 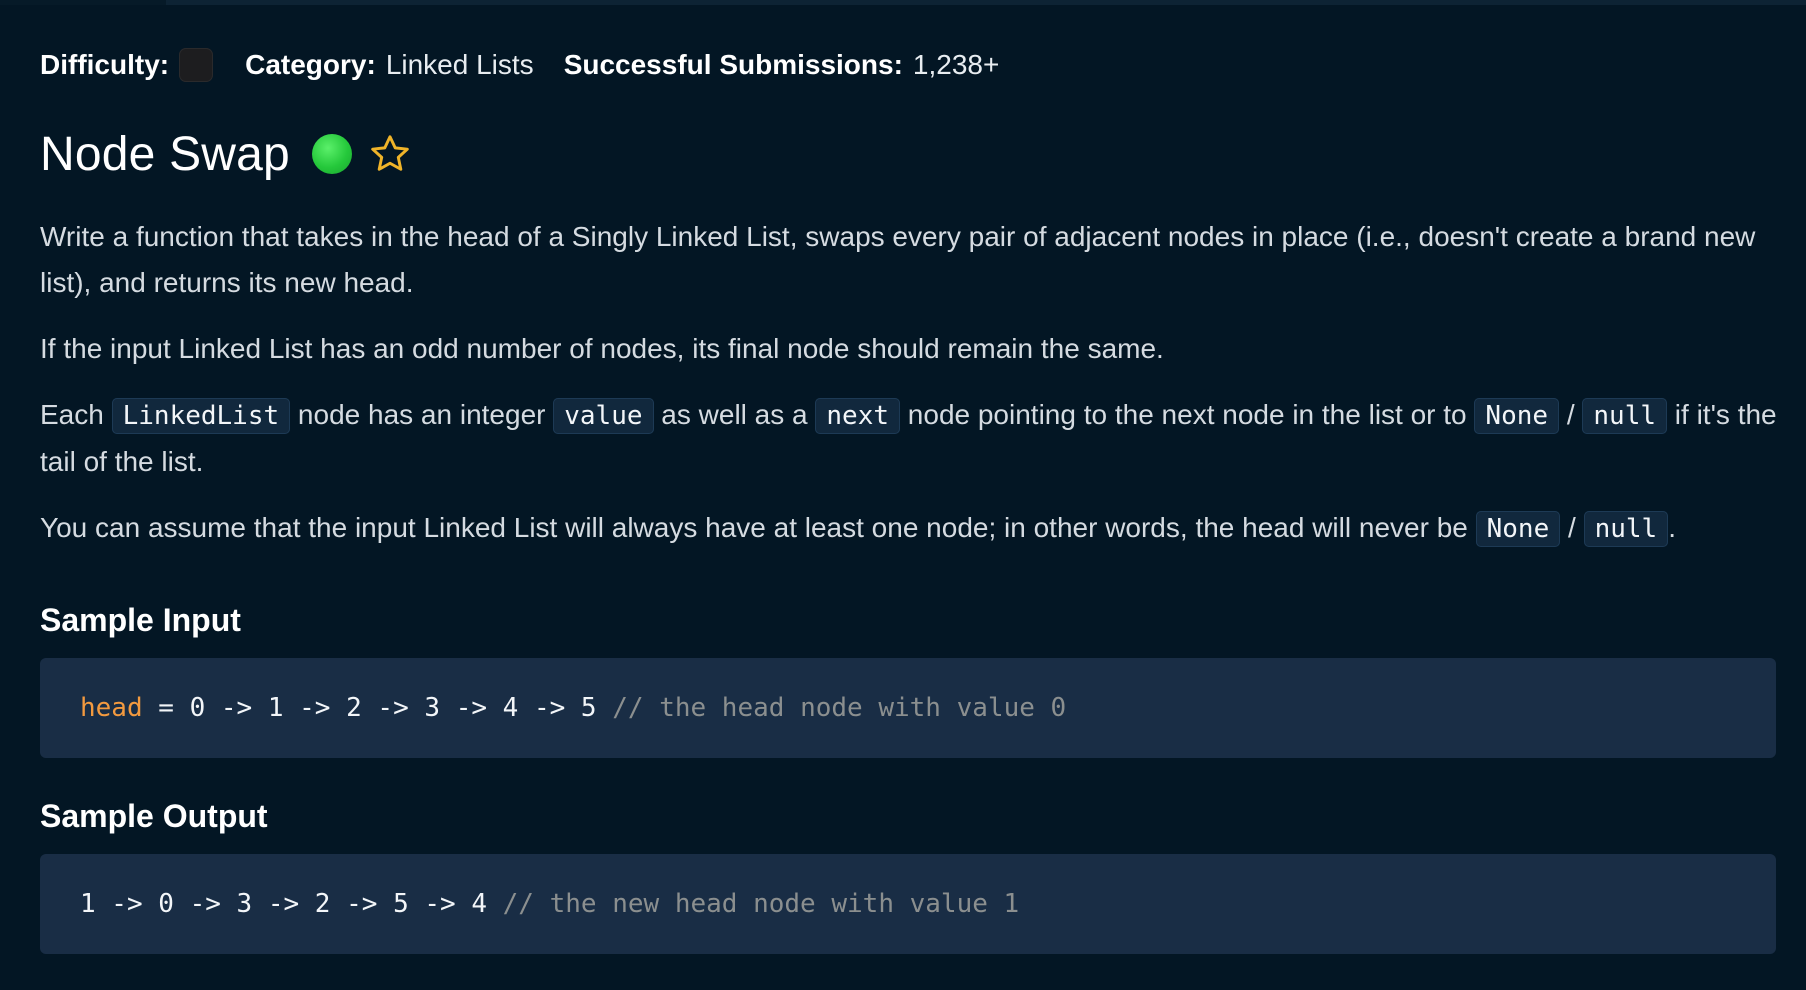 I want to click on favorite-star-icon, so click(x=390, y=154).